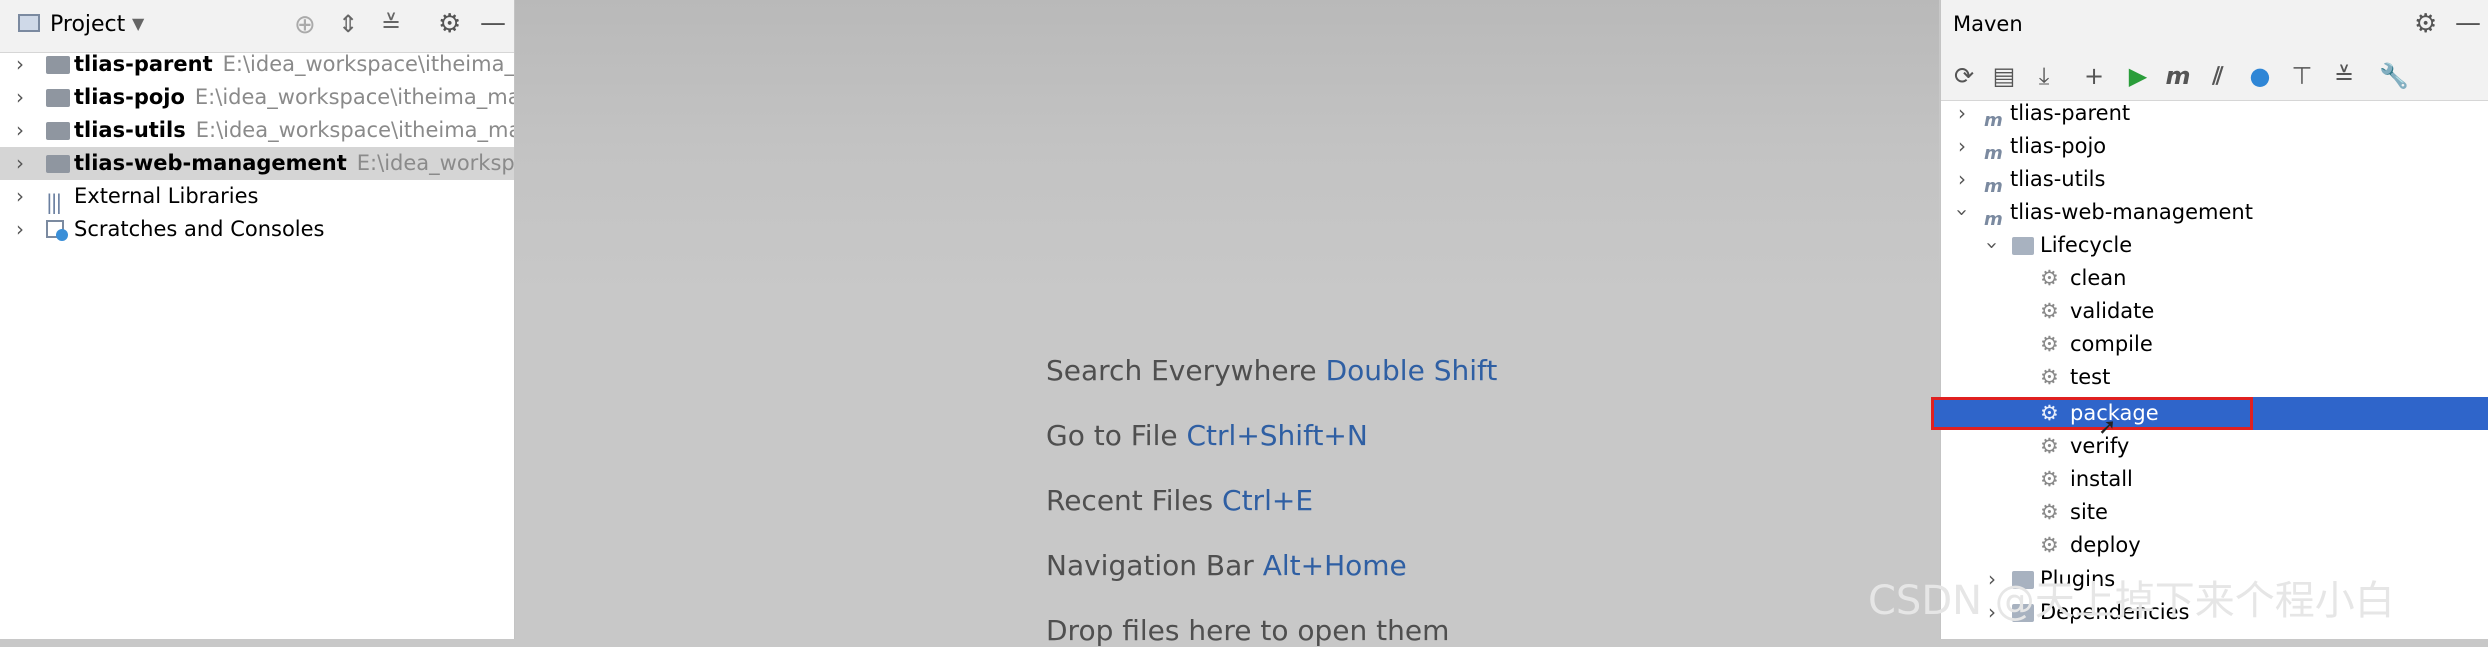 The width and height of the screenshot is (2488, 647). What do you see at coordinates (29, 23) in the screenshot?
I see `project-view-icon` at bounding box center [29, 23].